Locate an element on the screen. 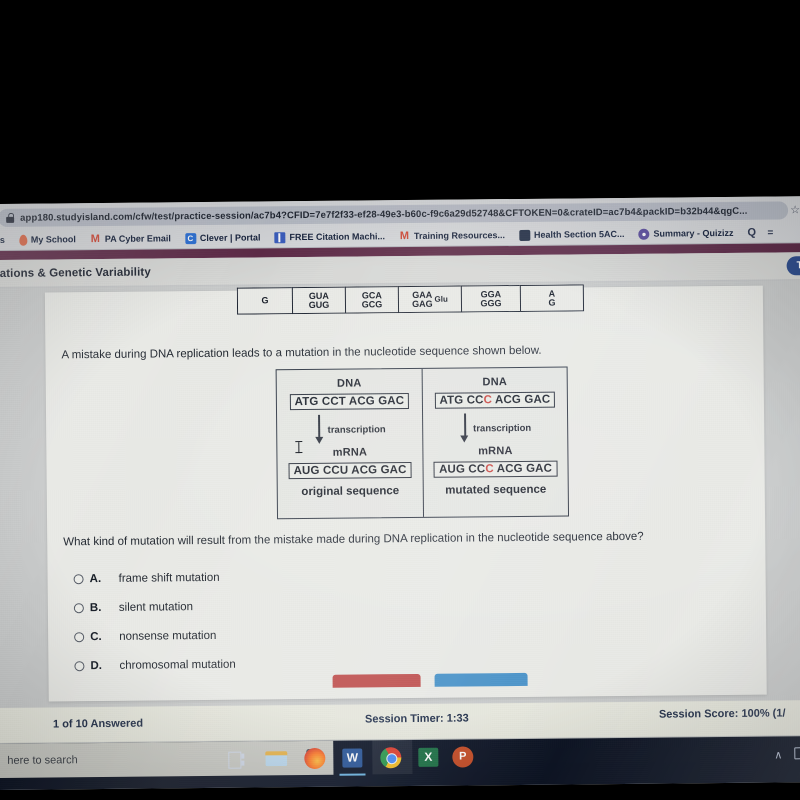  bookmark-item-summary-quizizz: ● Summary - Quizizz is located at coordinates (685, 233).